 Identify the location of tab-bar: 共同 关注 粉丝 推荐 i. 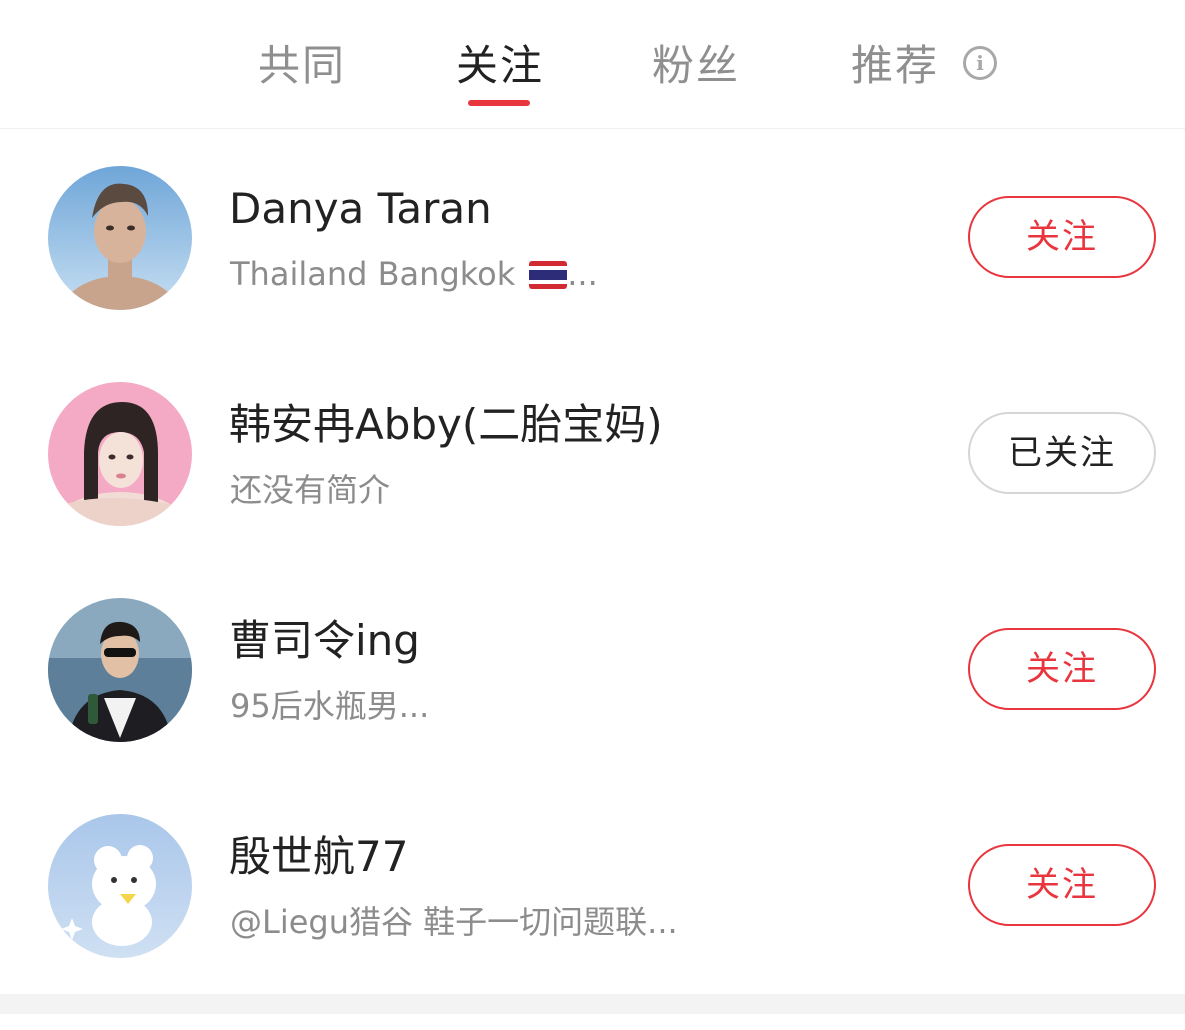
(592, 64).